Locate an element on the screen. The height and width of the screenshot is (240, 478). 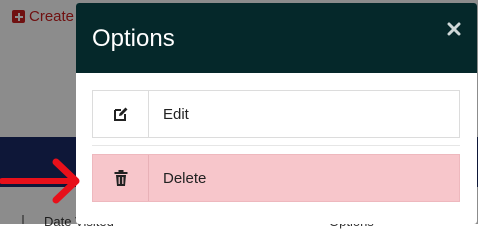
edit-icon is located at coordinates (120, 114).